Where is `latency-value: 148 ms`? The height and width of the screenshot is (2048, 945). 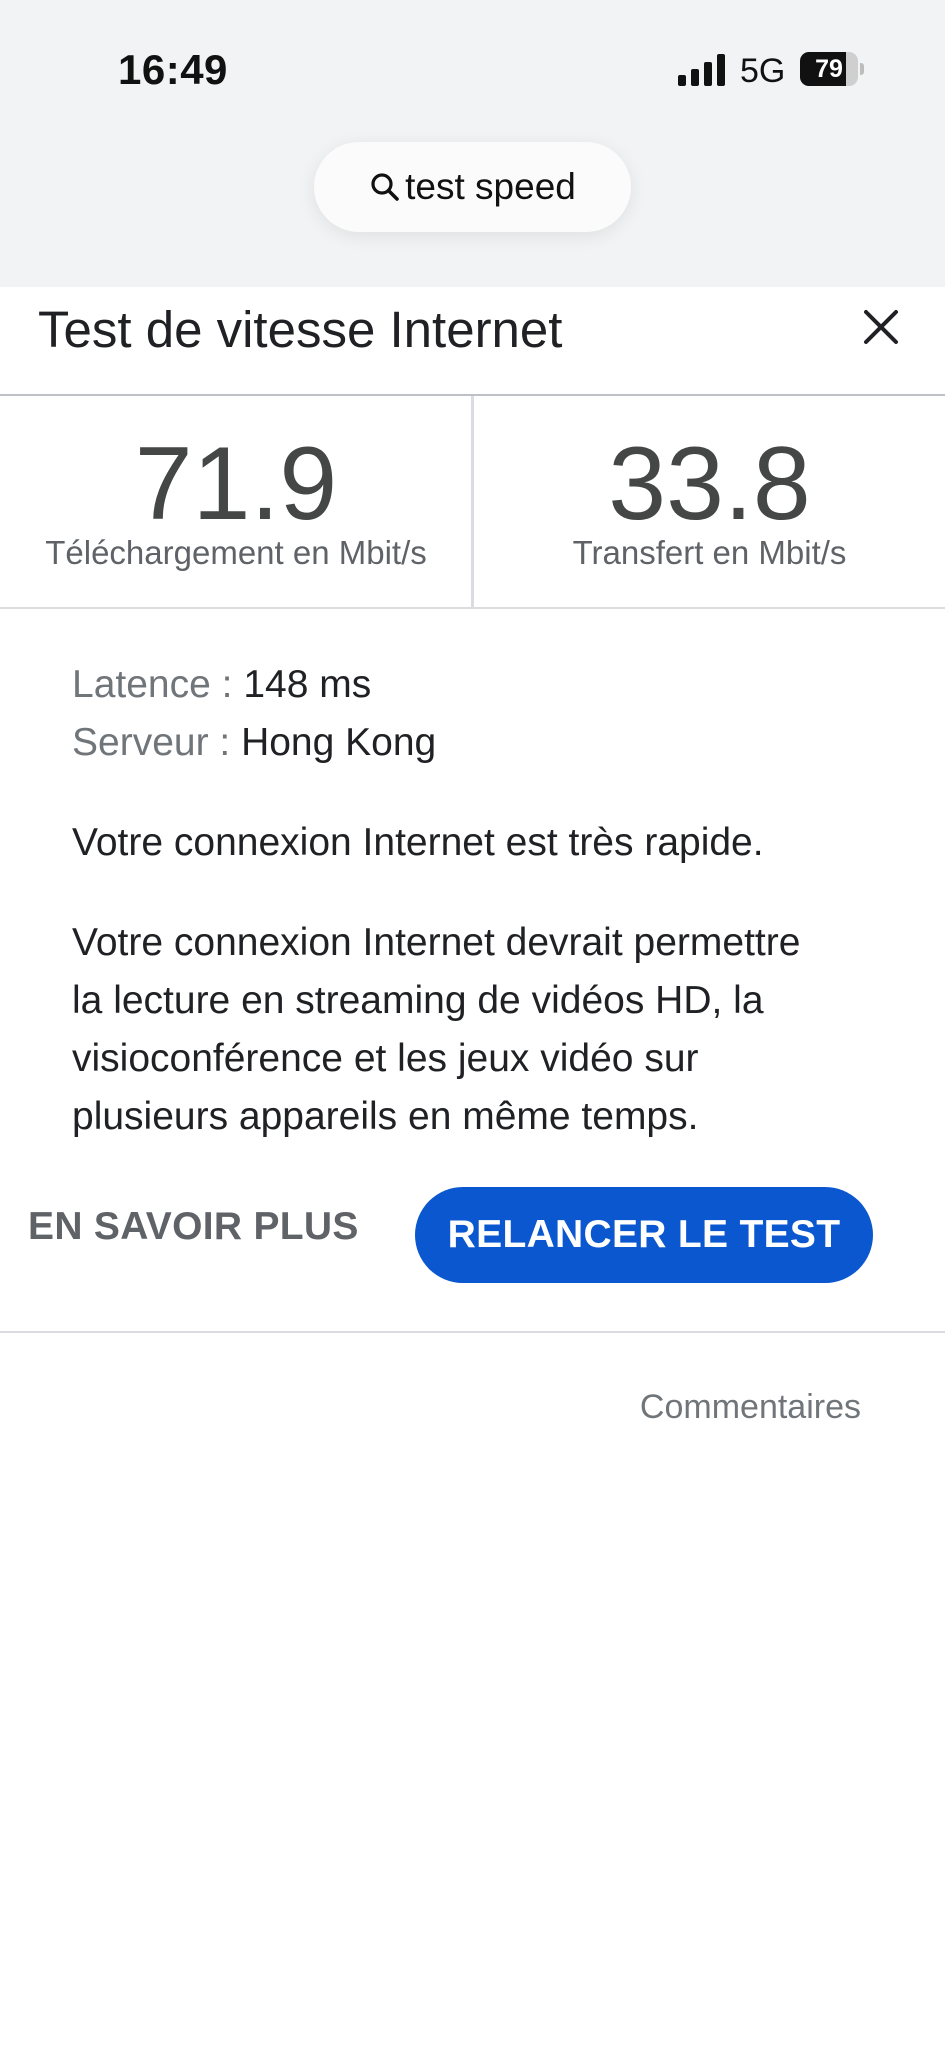
latency-value: 148 ms is located at coordinates (307, 684).